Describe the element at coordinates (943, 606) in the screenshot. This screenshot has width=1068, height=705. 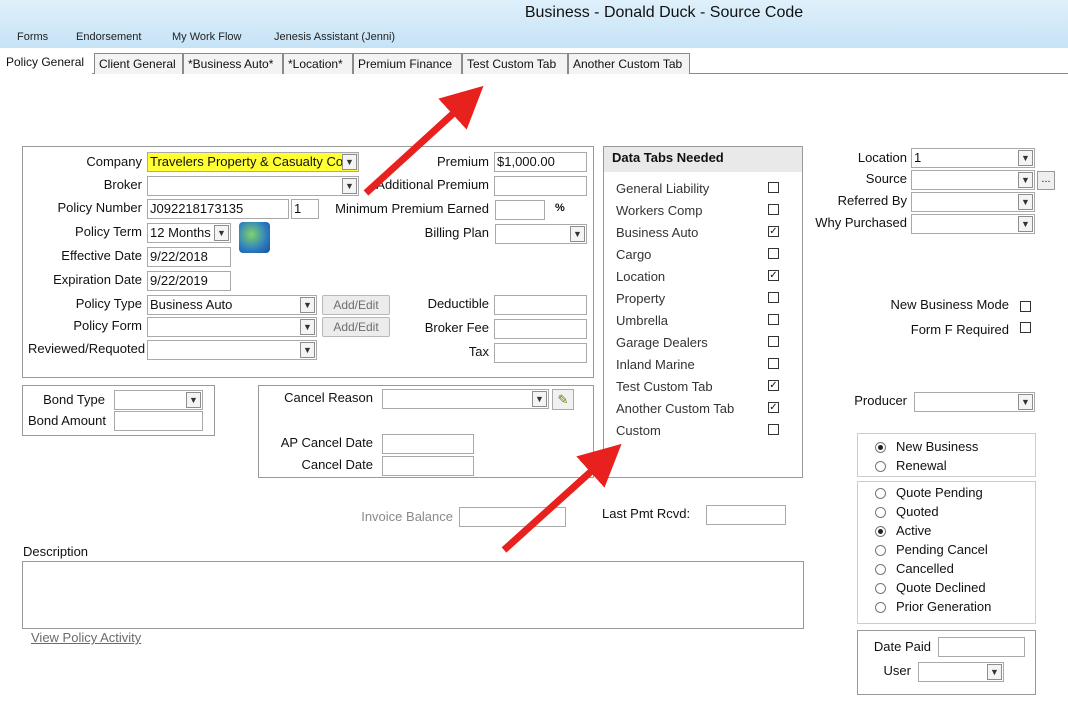
I see `radio-label: Prior Generation` at that location.